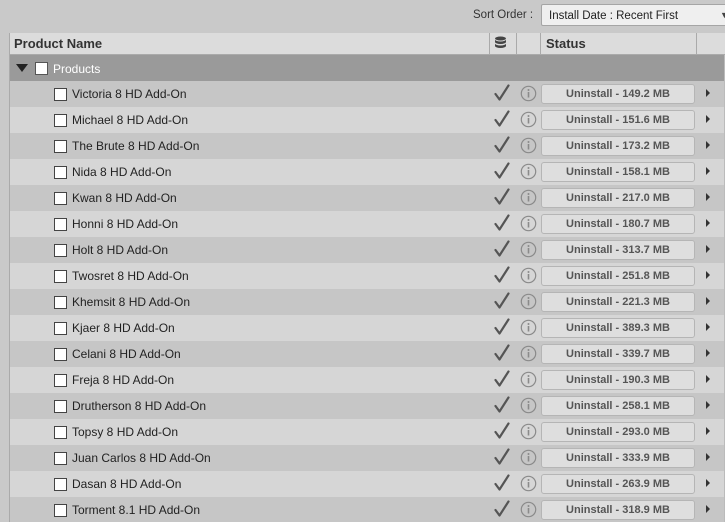 Image resolution: width=725 pixels, height=522 pixels. Describe the element at coordinates (367, 432) in the screenshot. I see `table-row: Topsy 8 HD Add-On Uninstall - 293.0 MB` at that location.